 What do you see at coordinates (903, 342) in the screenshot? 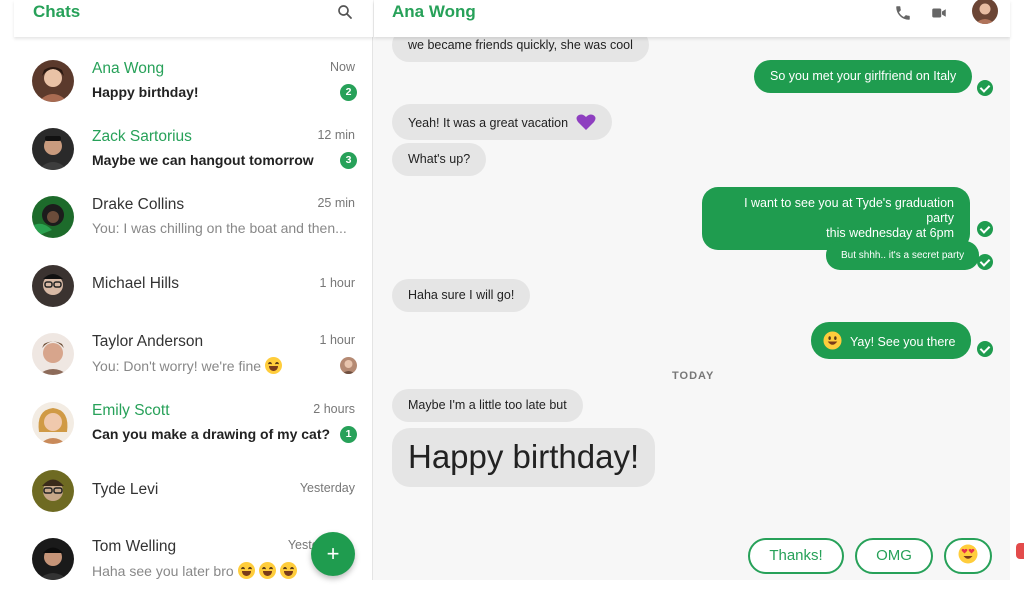
I see `message-text: Yay! See you there` at bounding box center [903, 342].